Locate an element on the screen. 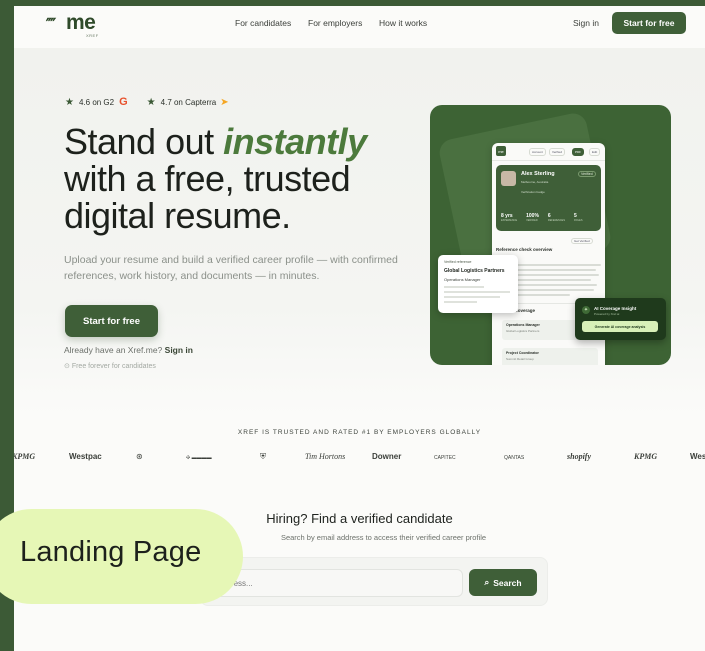  already-have-account: Already have an Xref.me? Sign in is located at coordinates (128, 350).